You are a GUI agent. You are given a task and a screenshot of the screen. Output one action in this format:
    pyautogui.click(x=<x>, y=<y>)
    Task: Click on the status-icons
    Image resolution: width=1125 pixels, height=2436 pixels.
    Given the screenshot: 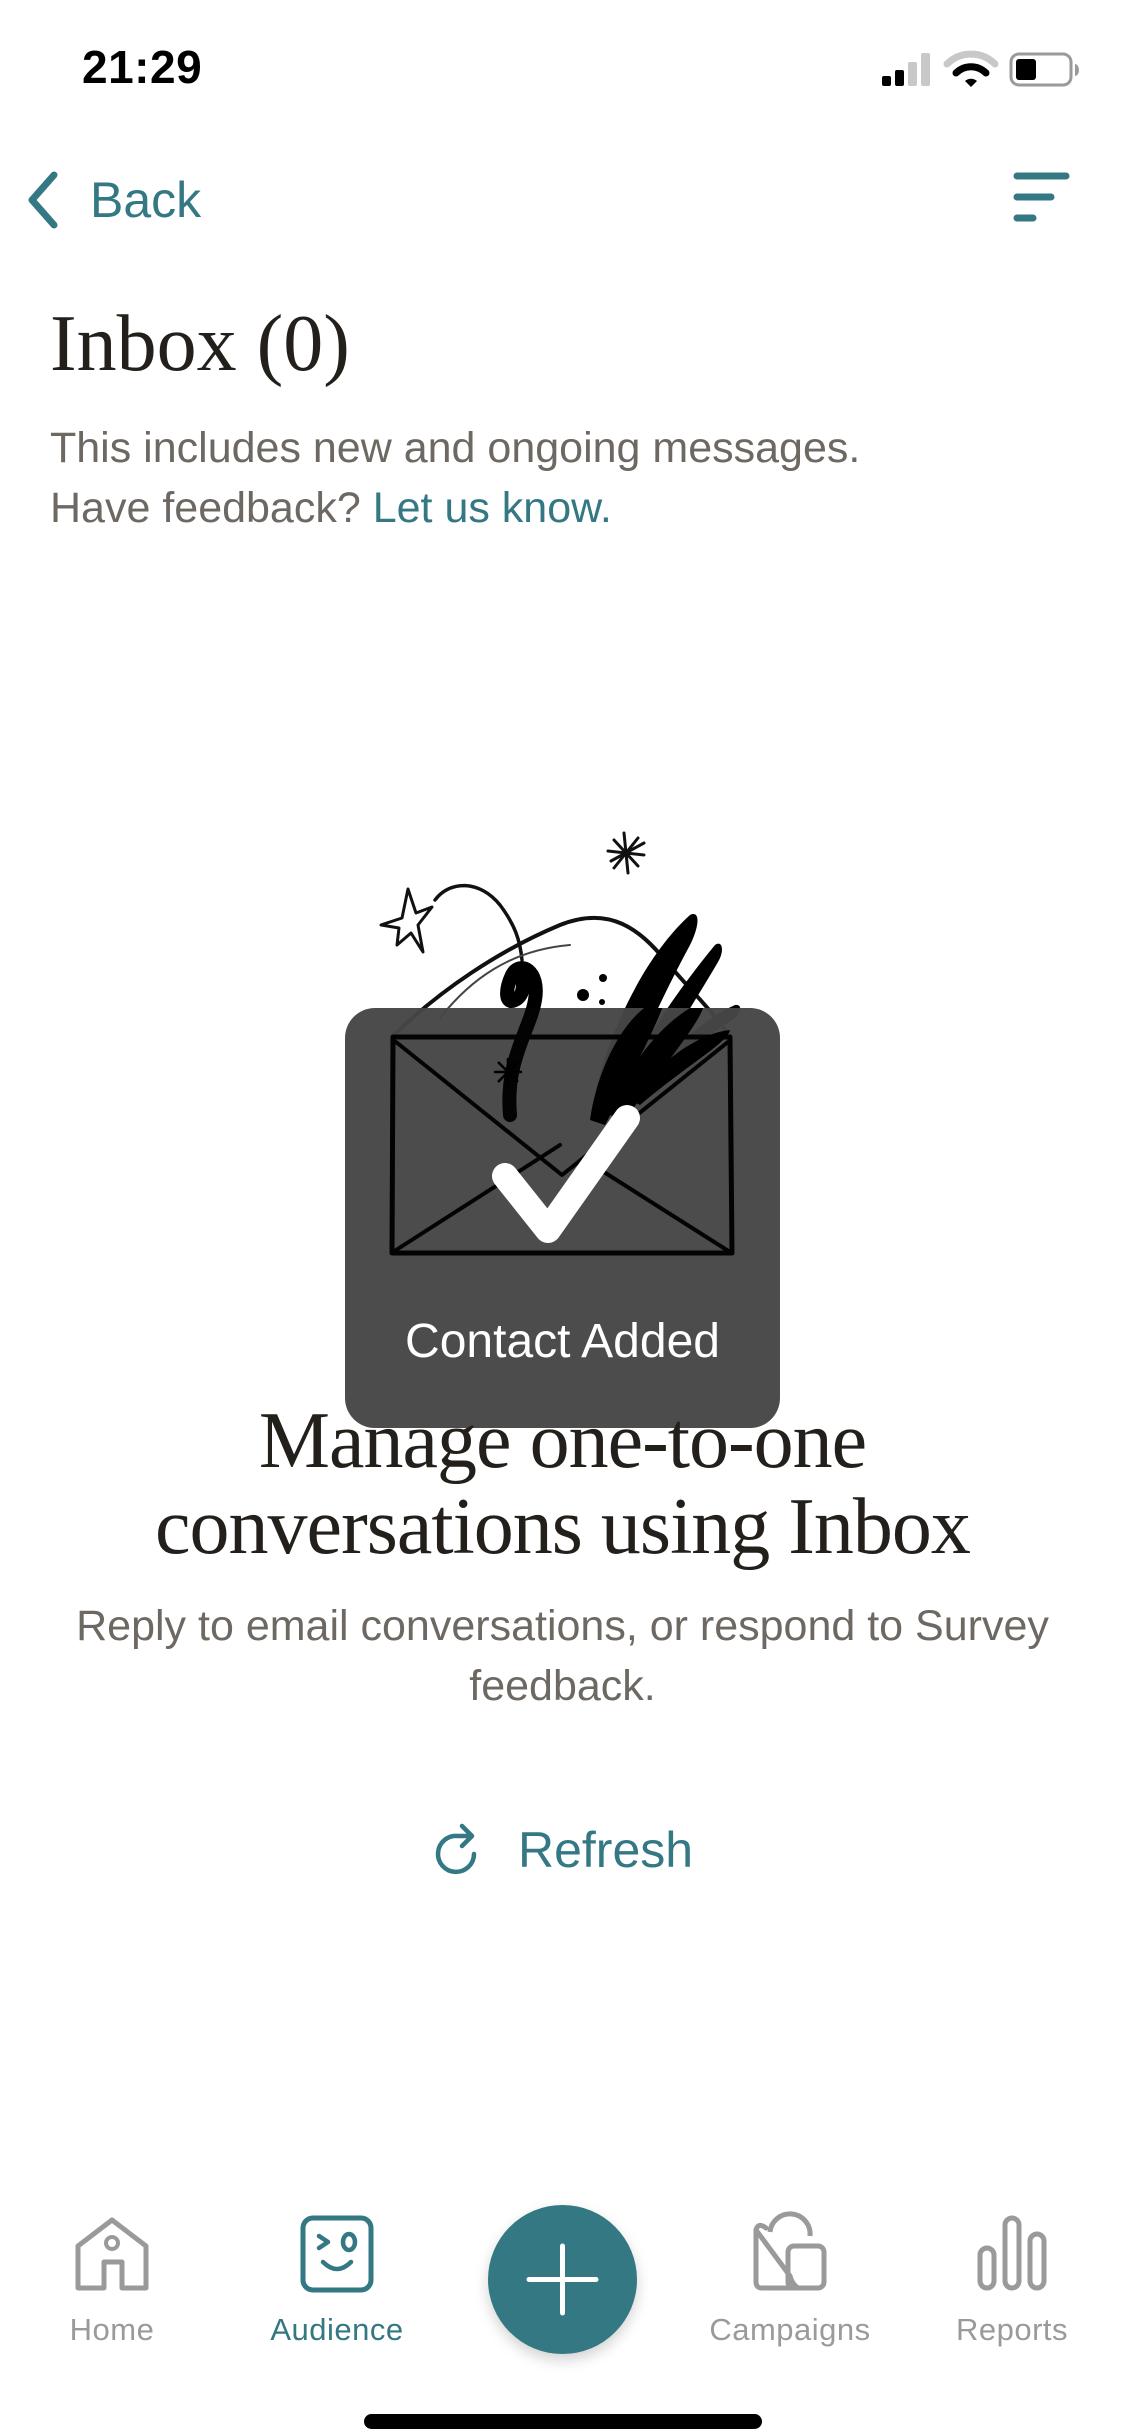 What is the action you would take?
    pyautogui.click(x=980, y=68)
    